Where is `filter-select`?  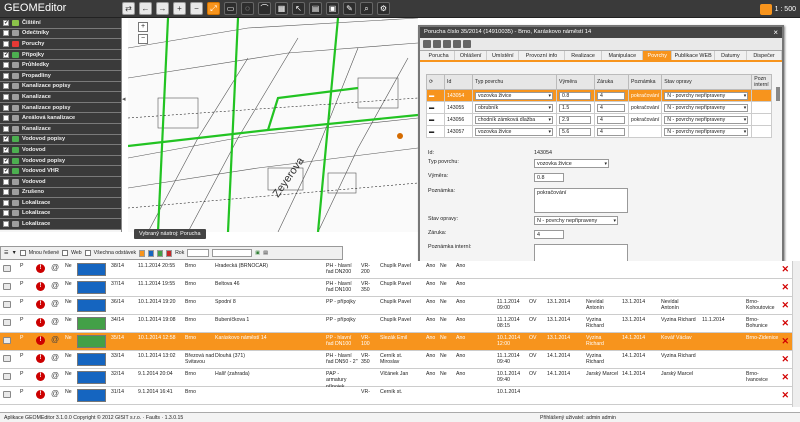
filter-select is located at coordinates (232, 253).